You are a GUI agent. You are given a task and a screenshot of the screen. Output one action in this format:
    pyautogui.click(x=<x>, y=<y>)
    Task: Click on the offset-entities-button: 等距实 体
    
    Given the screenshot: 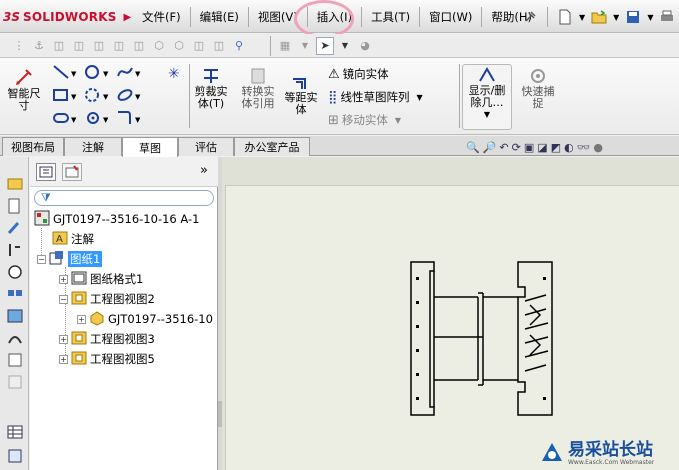 What is the action you would take?
    pyautogui.click(x=301, y=96)
    